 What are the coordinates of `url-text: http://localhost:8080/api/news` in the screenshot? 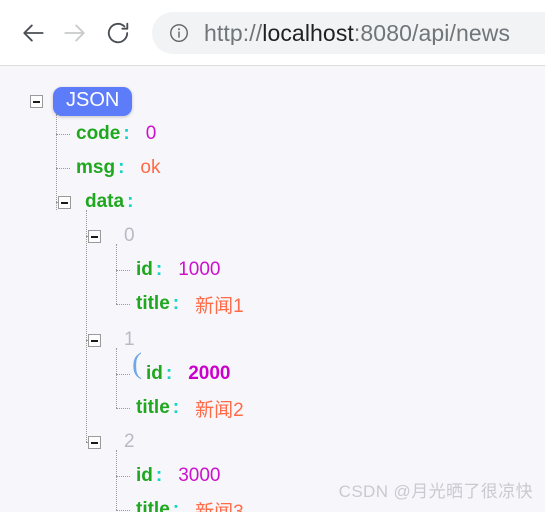 It's located at (357, 33).